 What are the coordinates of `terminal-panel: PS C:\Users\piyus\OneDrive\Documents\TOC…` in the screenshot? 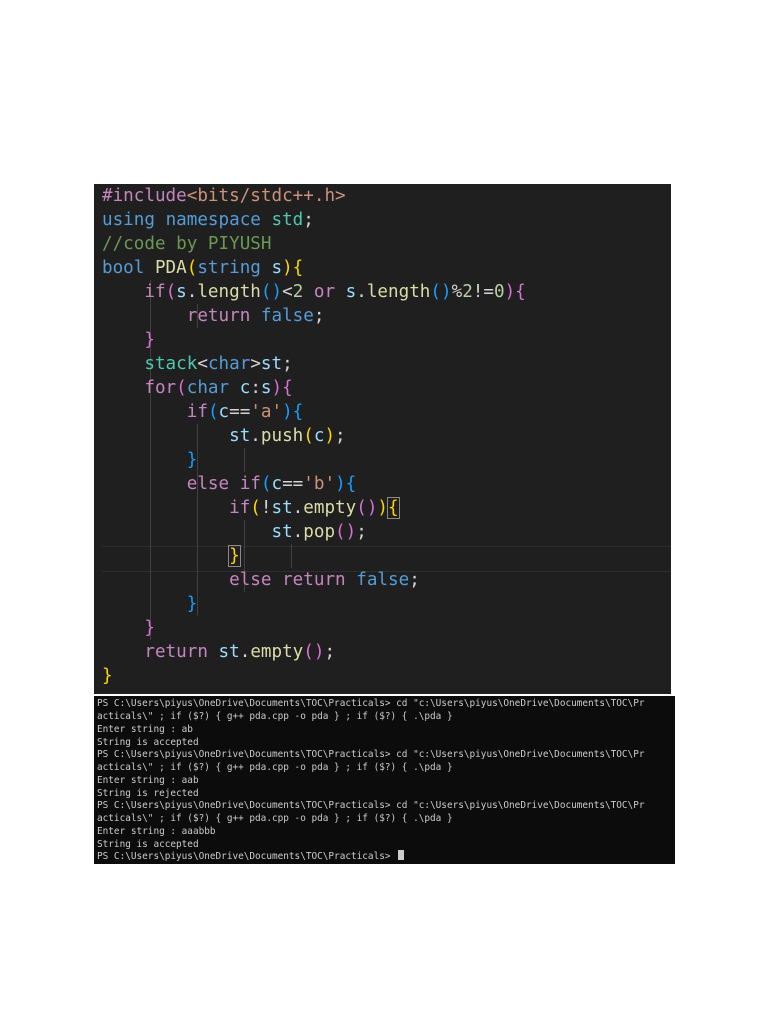 It's located at (384, 780).